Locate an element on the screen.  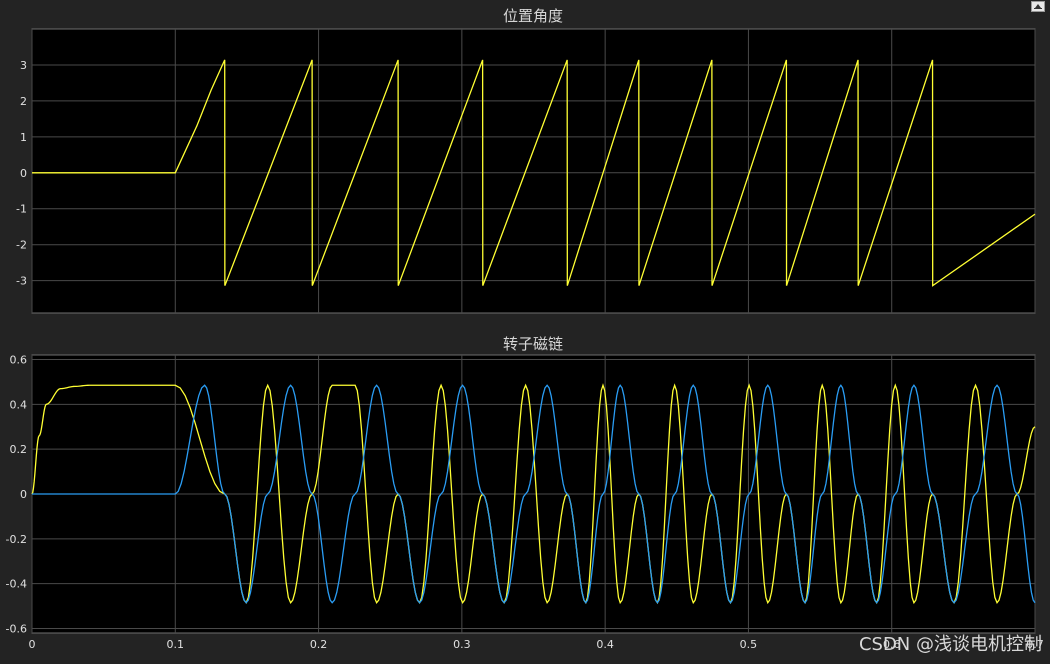
bottom-y-tick-labels: 0.6 0.4 0.2 0 -0.2 -0.4 -0.6 is located at coordinates (16, 494).